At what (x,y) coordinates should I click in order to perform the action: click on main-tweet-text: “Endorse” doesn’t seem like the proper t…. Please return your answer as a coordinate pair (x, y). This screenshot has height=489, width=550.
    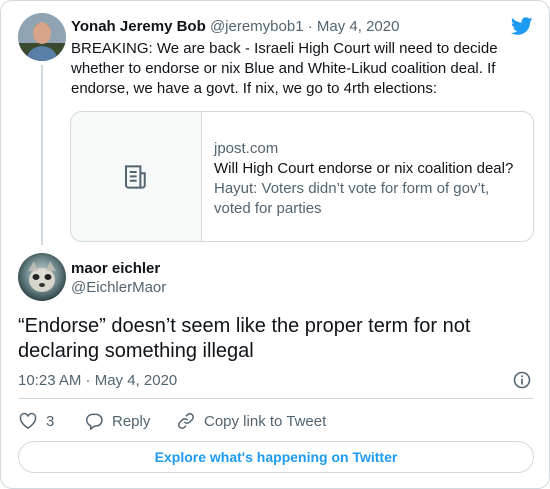
    Looking at the image, I should click on (244, 338).